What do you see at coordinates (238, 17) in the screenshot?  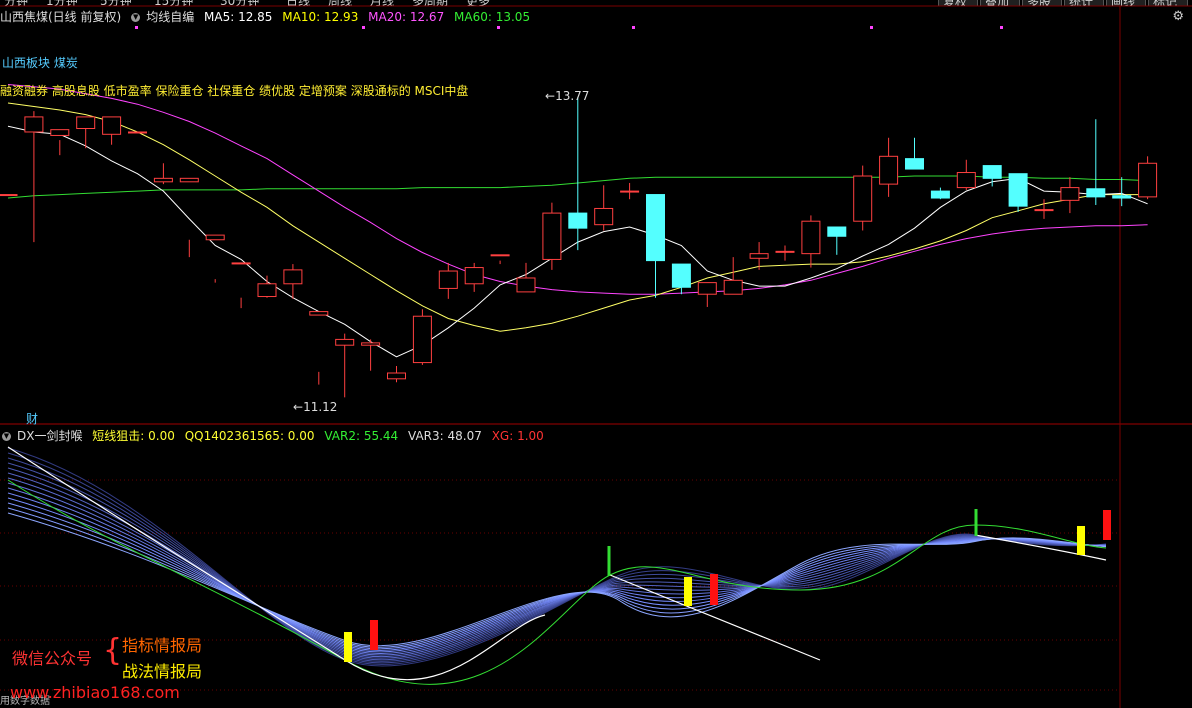 I see `ma5-label: MA5: 12.85` at bounding box center [238, 17].